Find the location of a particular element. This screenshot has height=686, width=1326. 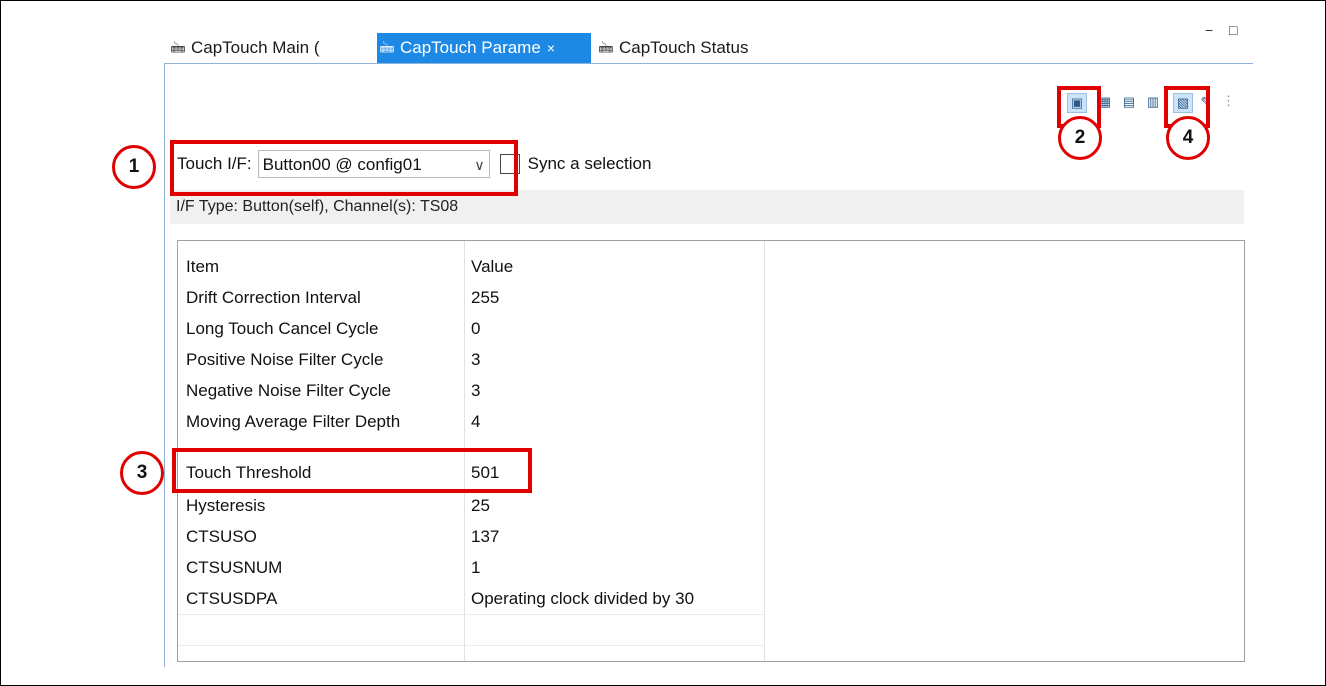

callout-touch-threshold is located at coordinates (352, 470).